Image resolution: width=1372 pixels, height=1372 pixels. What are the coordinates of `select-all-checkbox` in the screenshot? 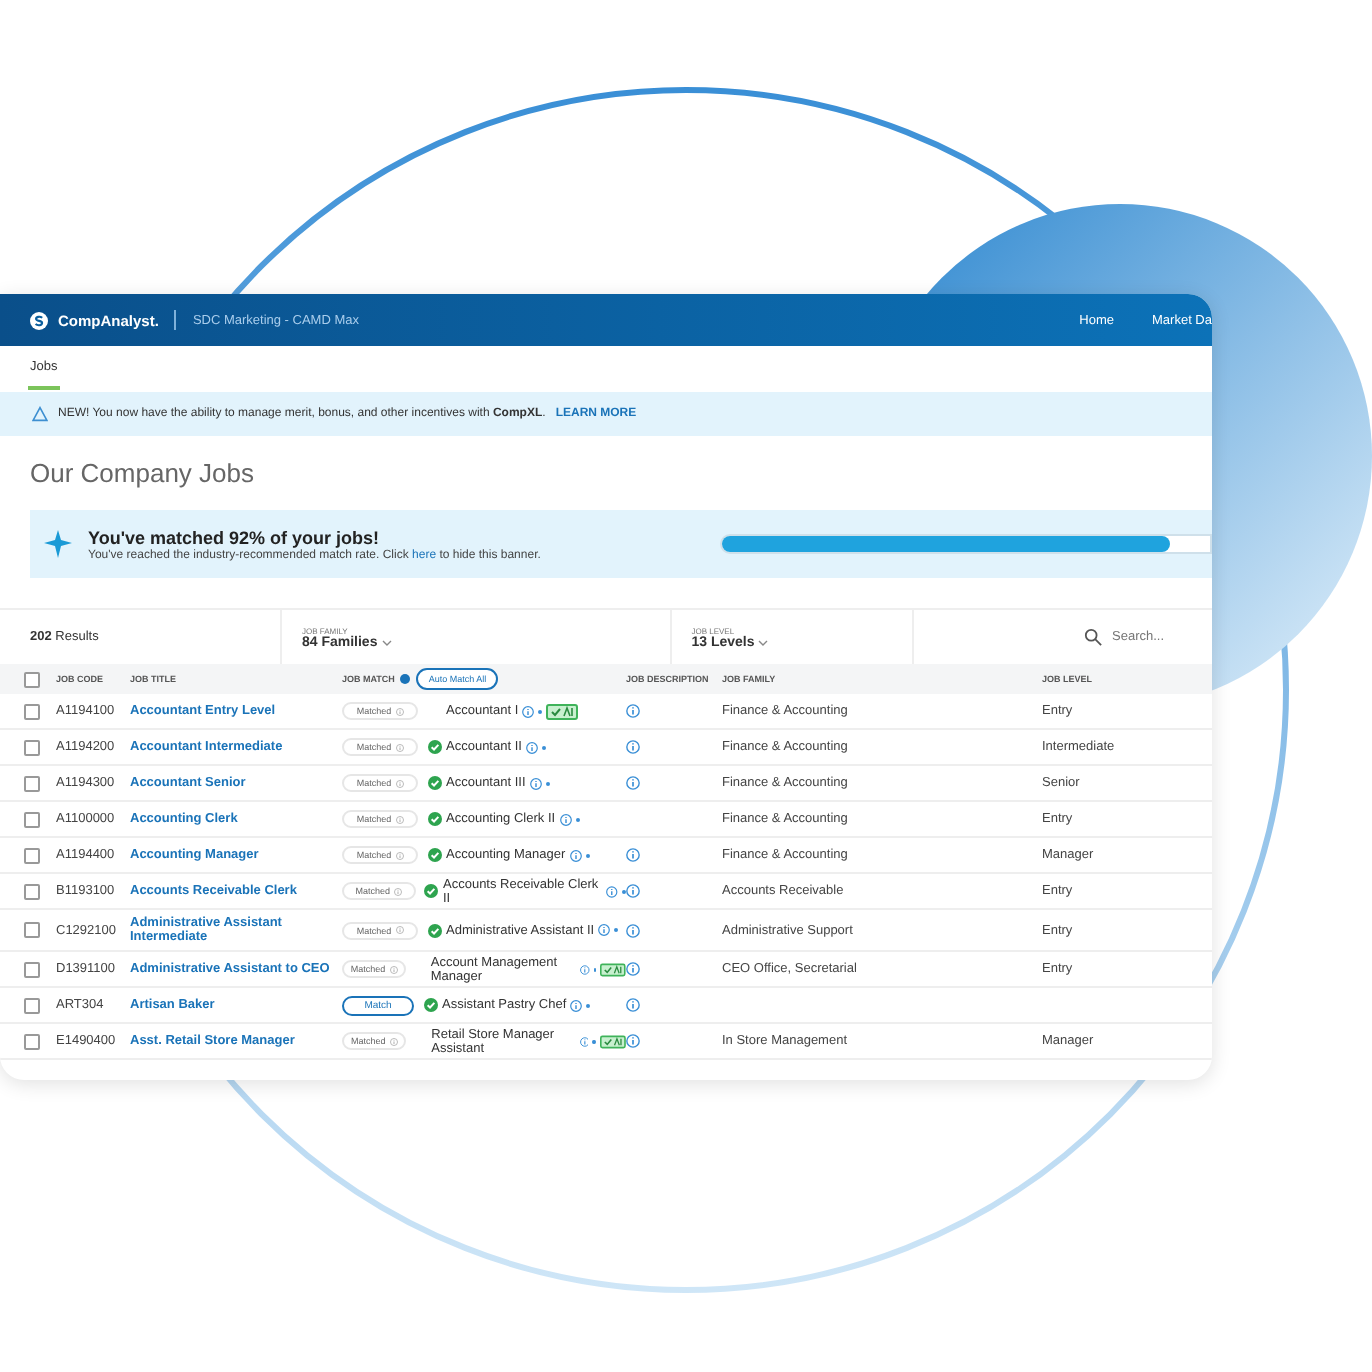 It's located at (32, 679).